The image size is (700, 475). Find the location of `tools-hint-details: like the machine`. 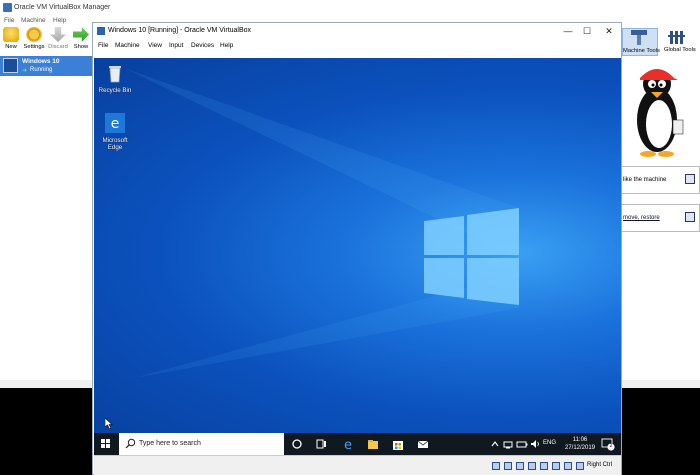

tools-hint-details: like the machine is located at coordinates (660, 180).